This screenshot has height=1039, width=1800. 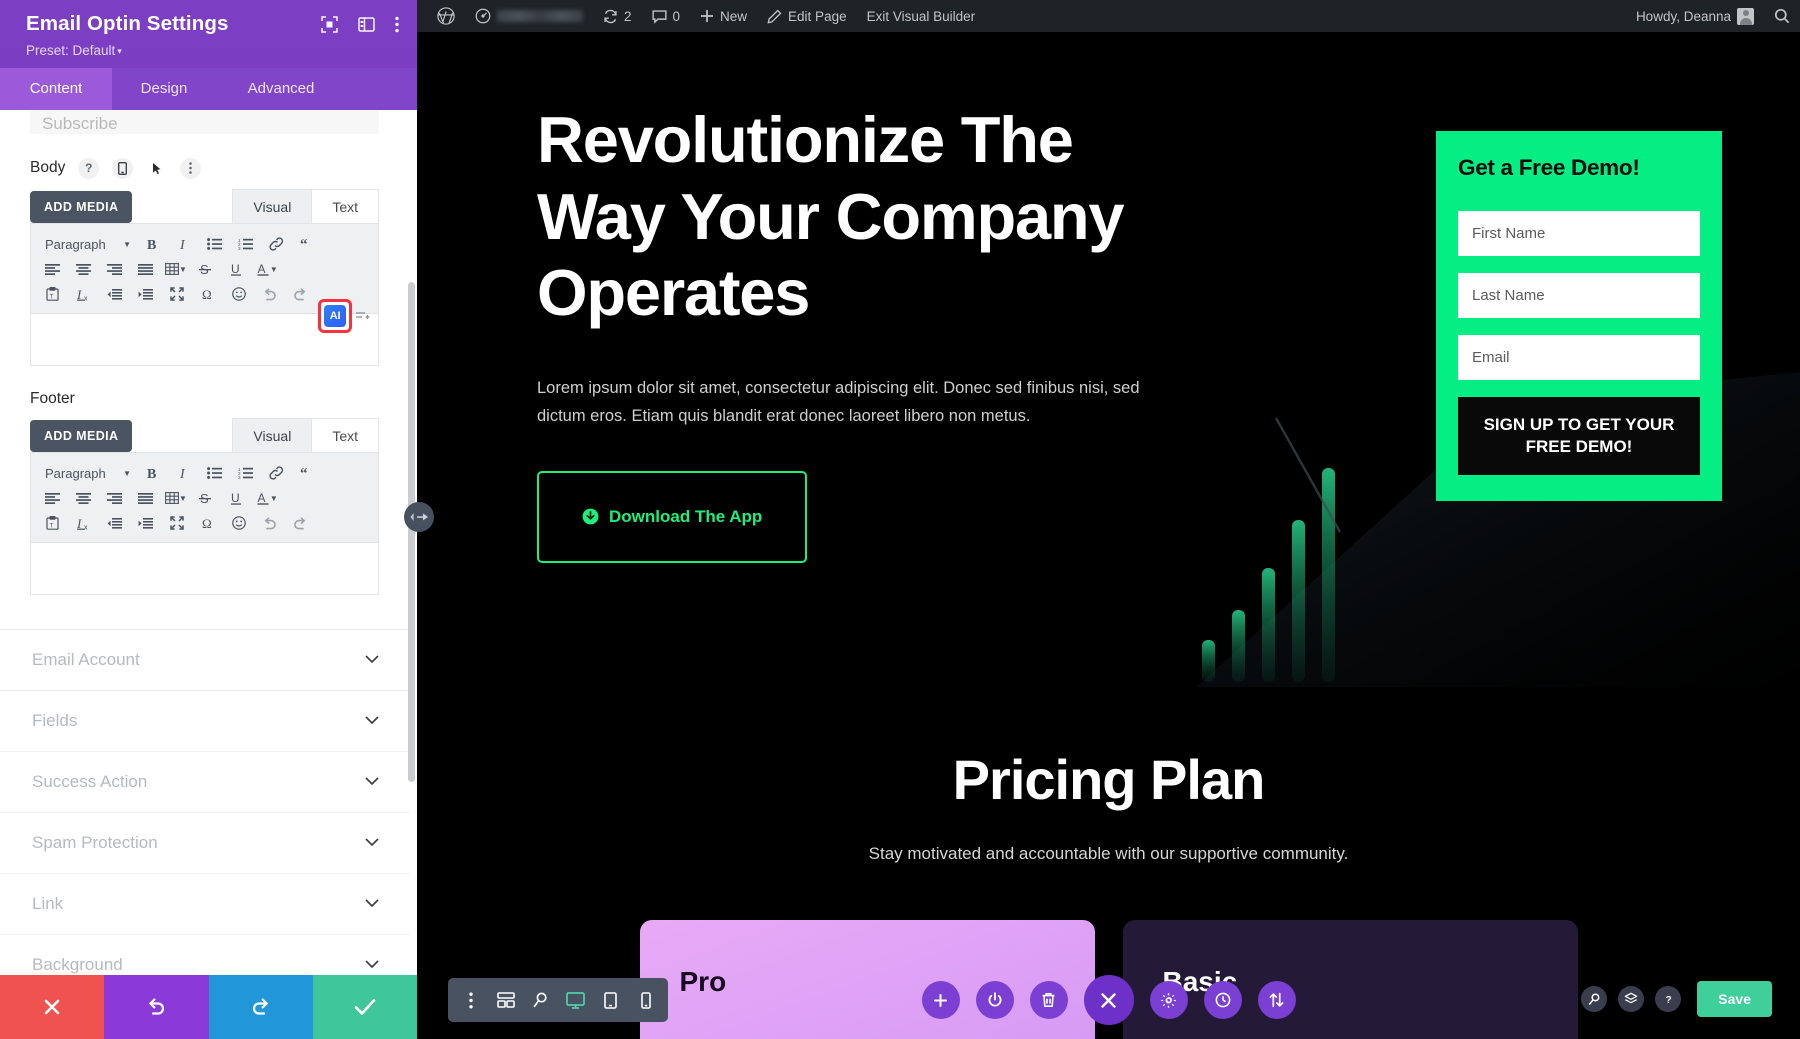 I want to click on ai-text-options-icon, so click(x=363, y=316).